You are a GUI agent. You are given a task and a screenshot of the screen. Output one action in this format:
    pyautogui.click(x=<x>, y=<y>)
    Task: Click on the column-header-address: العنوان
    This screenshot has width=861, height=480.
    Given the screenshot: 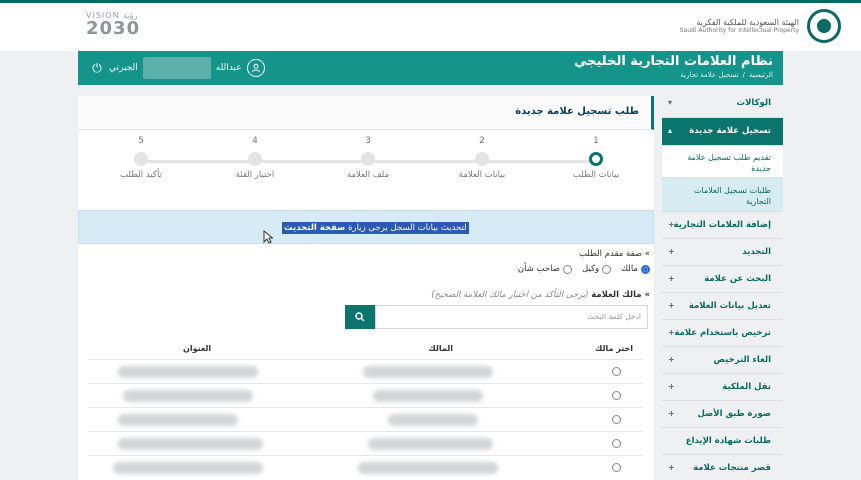 What is the action you would take?
    pyautogui.click(x=197, y=348)
    